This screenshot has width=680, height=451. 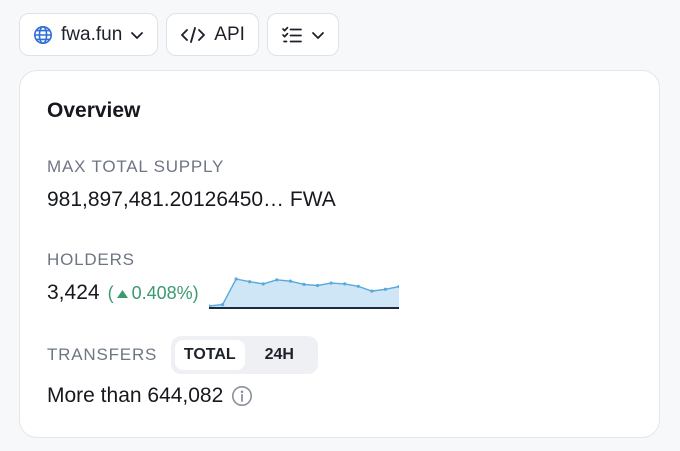 I want to click on tab-24h: 24H, so click(x=280, y=355).